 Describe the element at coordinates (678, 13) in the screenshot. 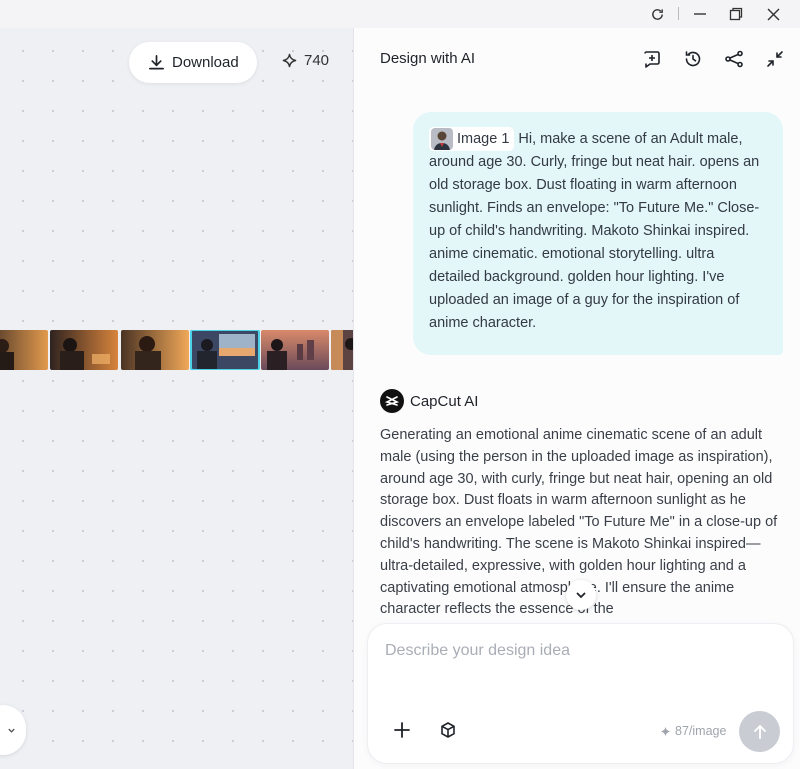

I see `titlebar-separator` at that location.